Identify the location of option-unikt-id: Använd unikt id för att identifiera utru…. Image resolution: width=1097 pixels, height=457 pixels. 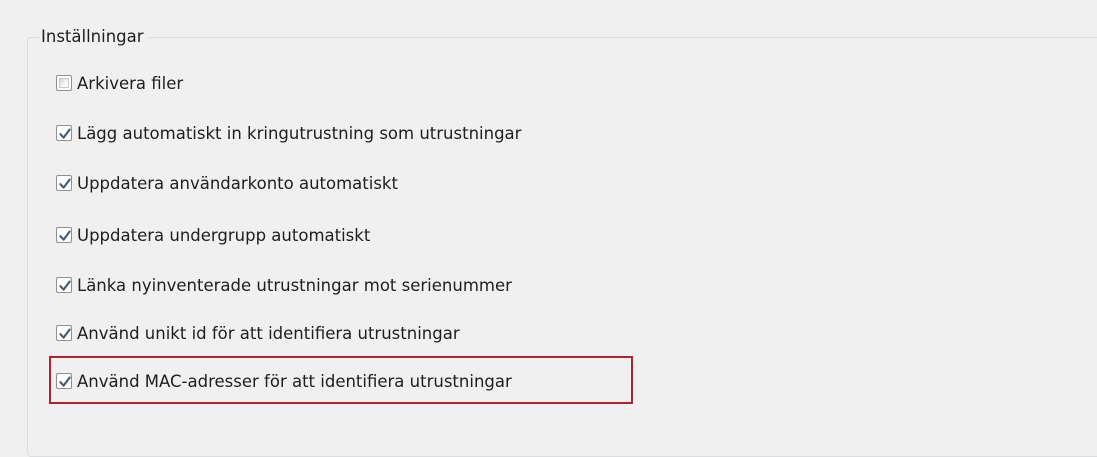
(258, 333).